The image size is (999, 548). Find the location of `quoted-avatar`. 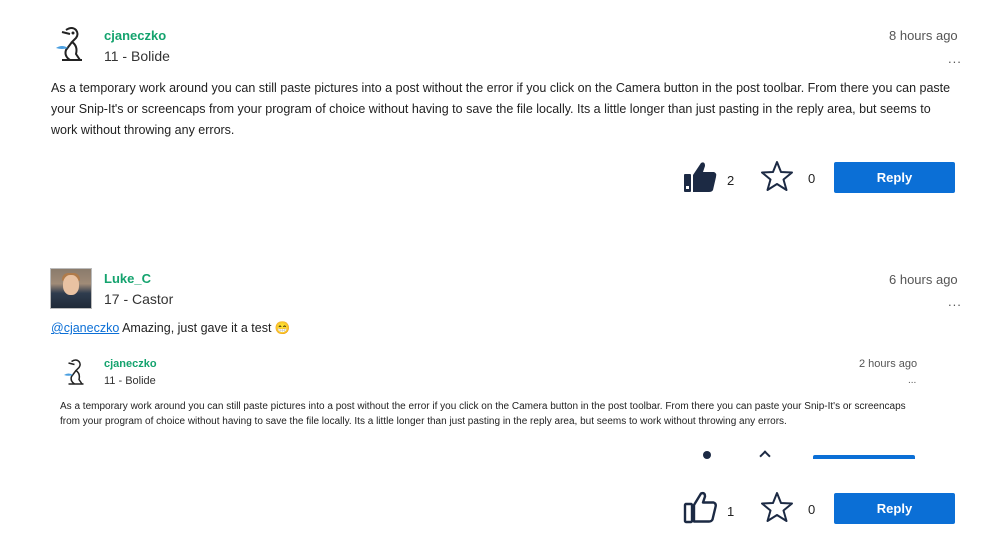

quoted-avatar is located at coordinates (76, 372).